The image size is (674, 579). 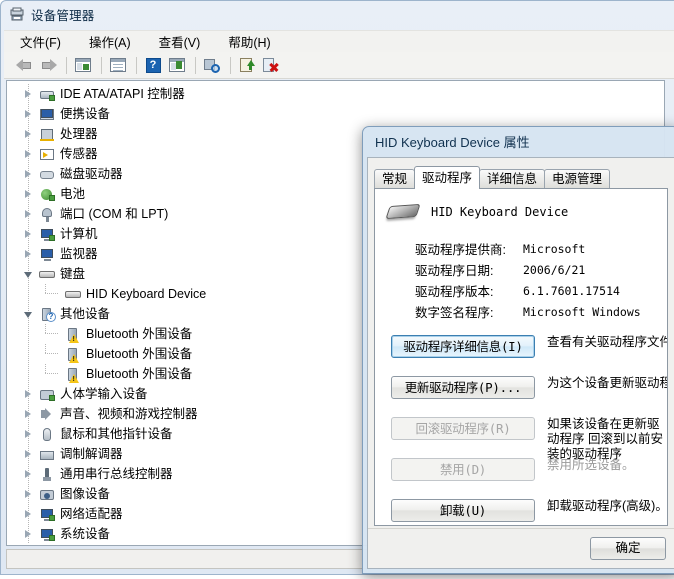 What do you see at coordinates (212, 65) in the screenshot?
I see `scan-hardware-changes-button` at bounding box center [212, 65].